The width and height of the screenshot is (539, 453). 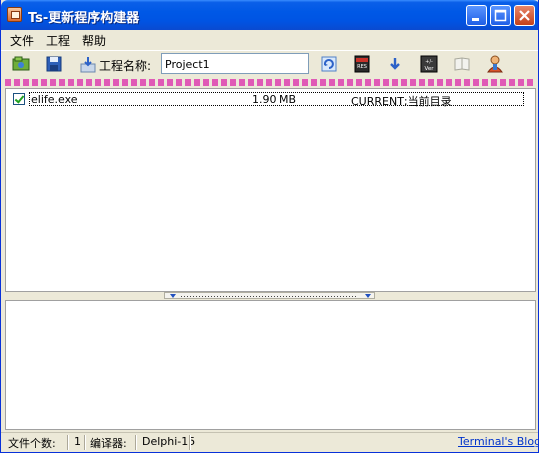 I want to click on export-icon, so click(x=88, y=64).